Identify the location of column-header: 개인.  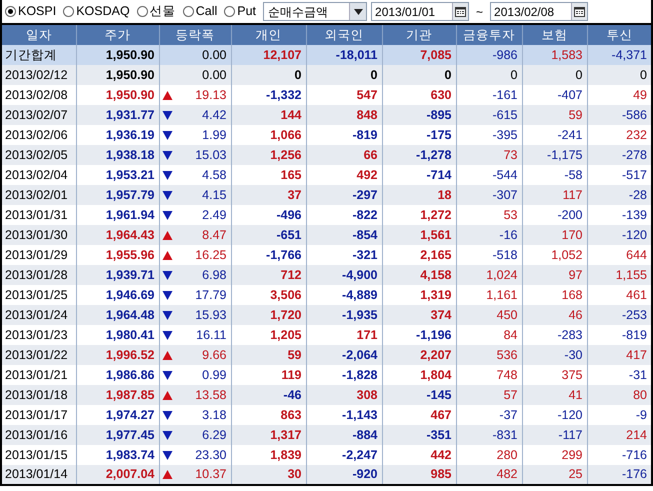
(268, 34).